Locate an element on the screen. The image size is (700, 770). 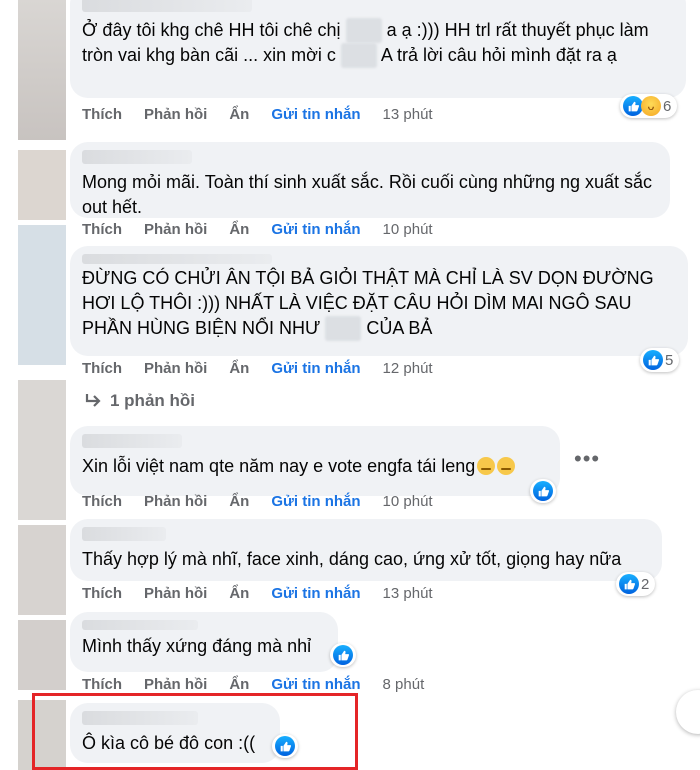
highlight-box is located at coordinates (195, 731).